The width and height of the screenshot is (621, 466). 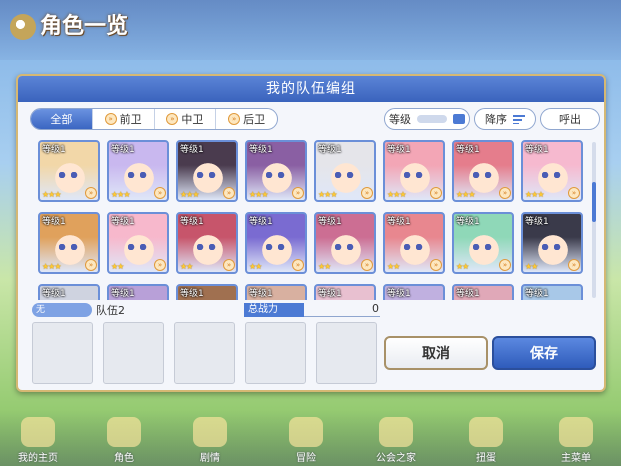 I want to click on sort-slider, so click(x=432, y=119).